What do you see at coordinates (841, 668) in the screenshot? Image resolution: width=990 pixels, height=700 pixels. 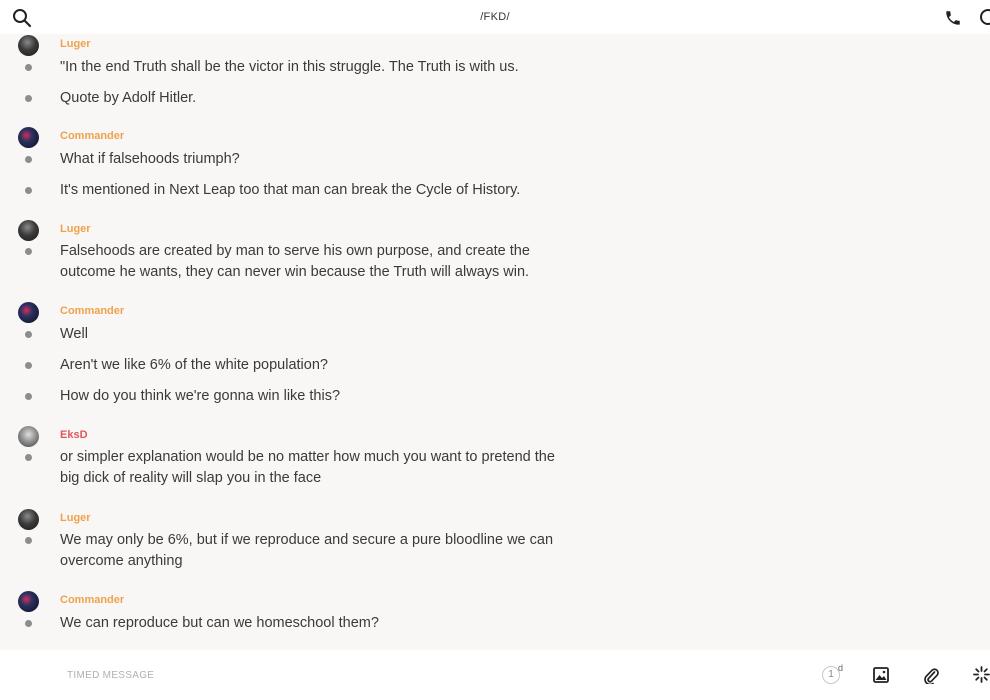 I see `timer-unit-label: d` at bounding box center [841, 668].